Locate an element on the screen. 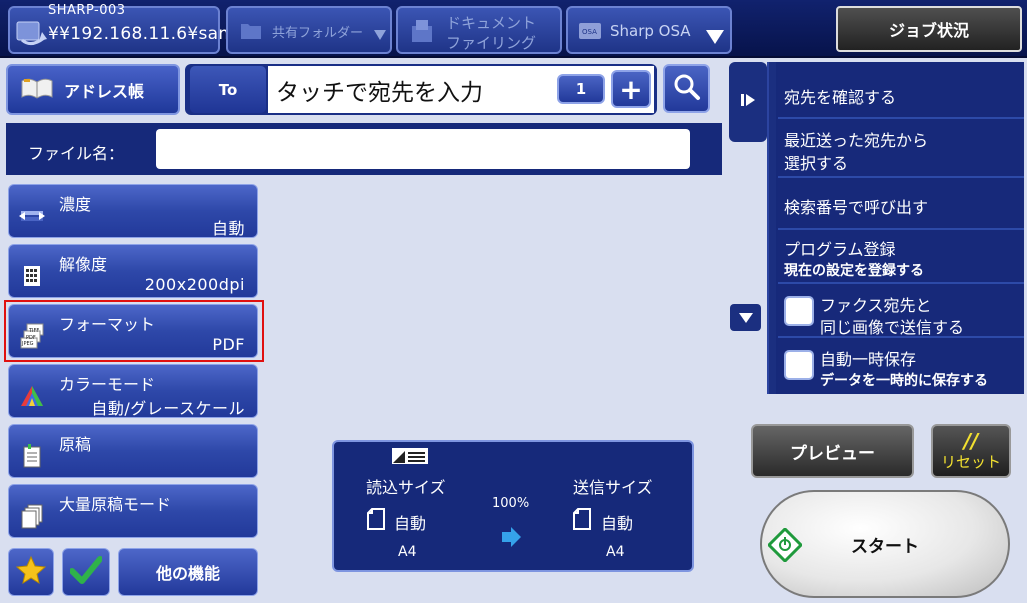  auto-save-checkbox is located at coordinates (799, 365).